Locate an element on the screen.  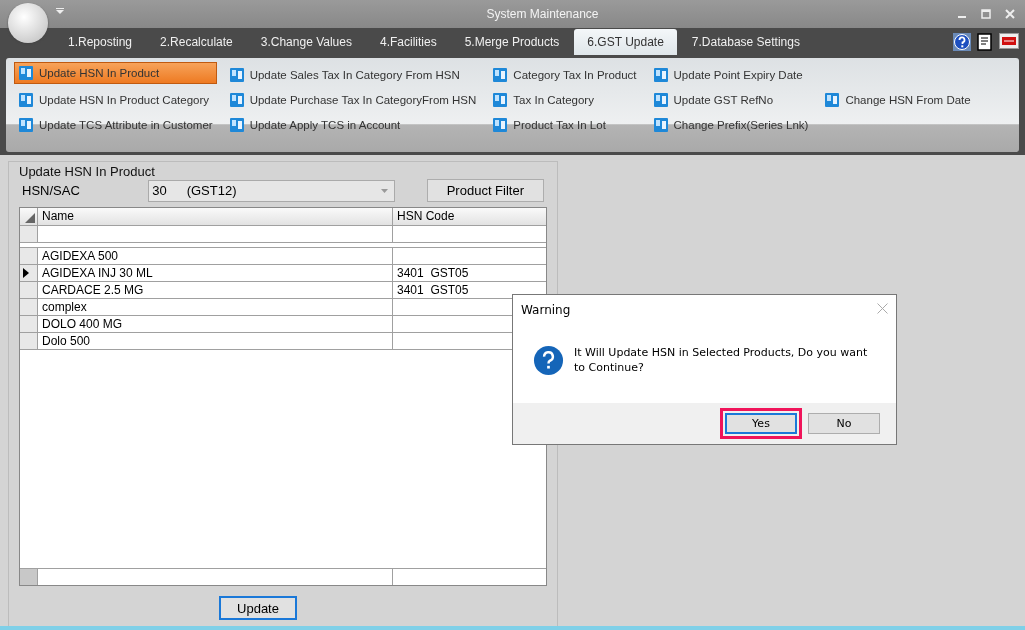
ribbon-item: Update HSN In Product Category is located at coordinates (115, 99).